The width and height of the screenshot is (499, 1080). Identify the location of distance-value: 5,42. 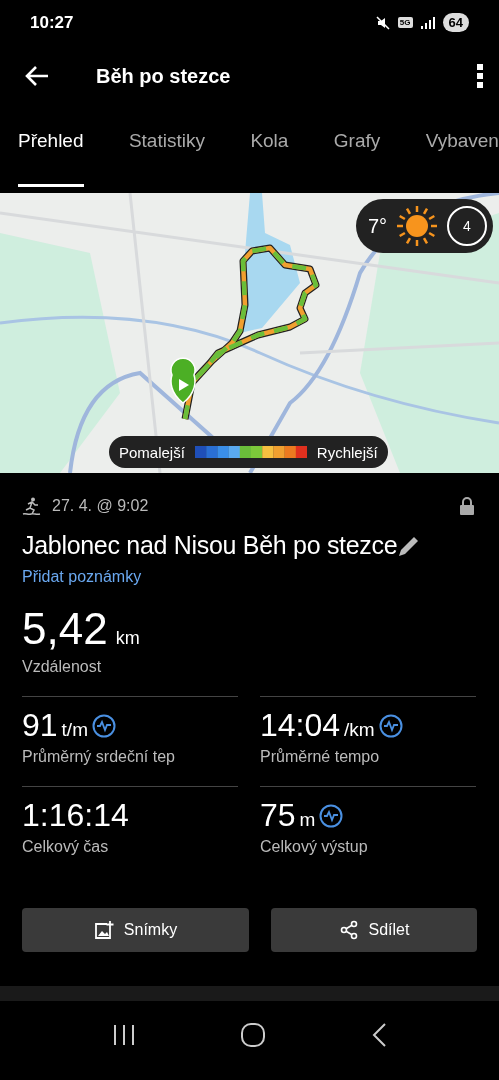
(65, 629).